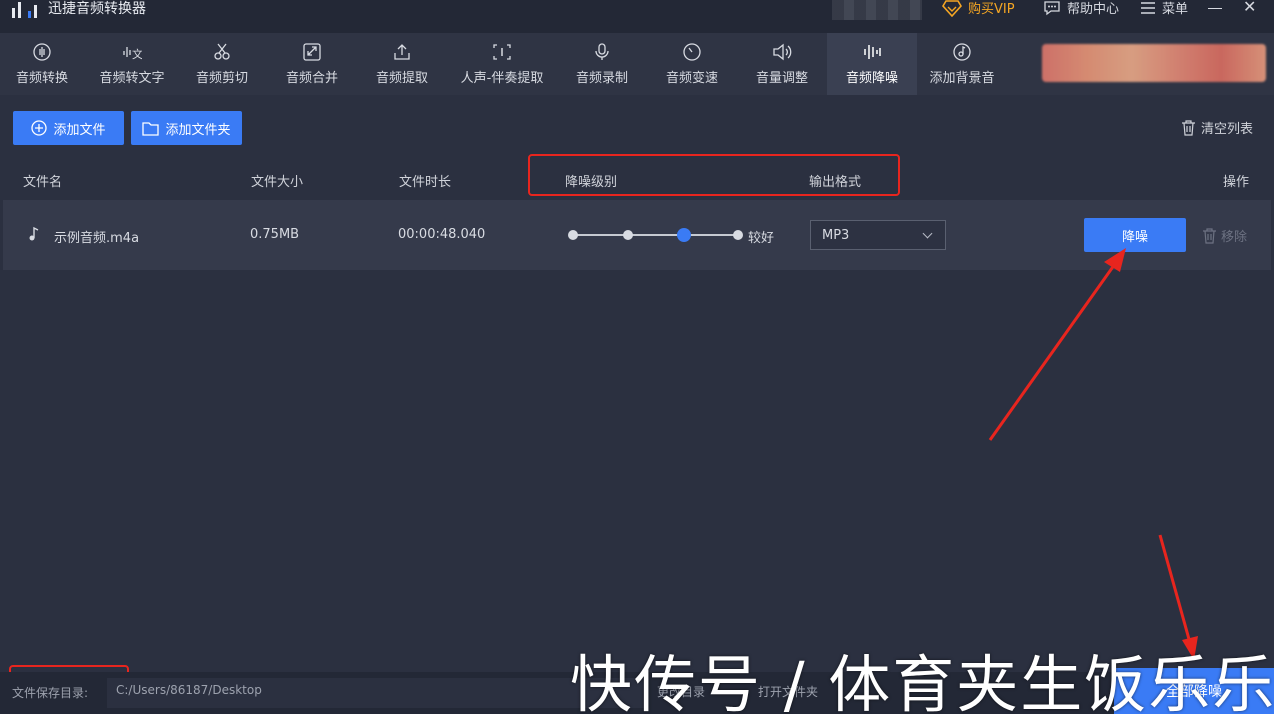  Describe the element at coordinates (377, 693) in the screenshot. I see `save-path-field: C:/Users/86187/Desktop` at that location.